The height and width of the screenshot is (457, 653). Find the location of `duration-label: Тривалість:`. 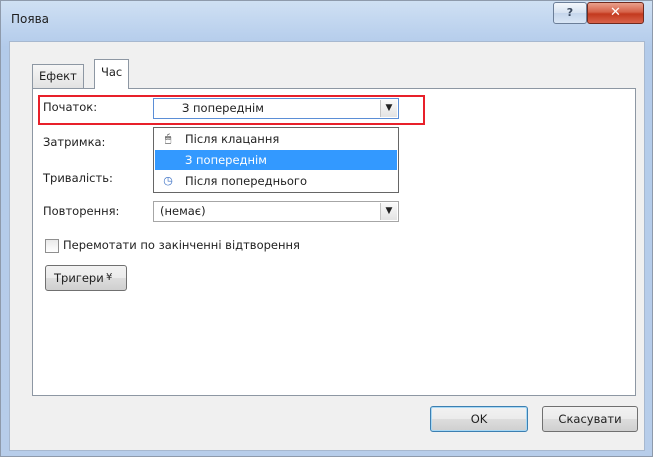

duration-label: Тривалість: is located at coordinates (78, 178).